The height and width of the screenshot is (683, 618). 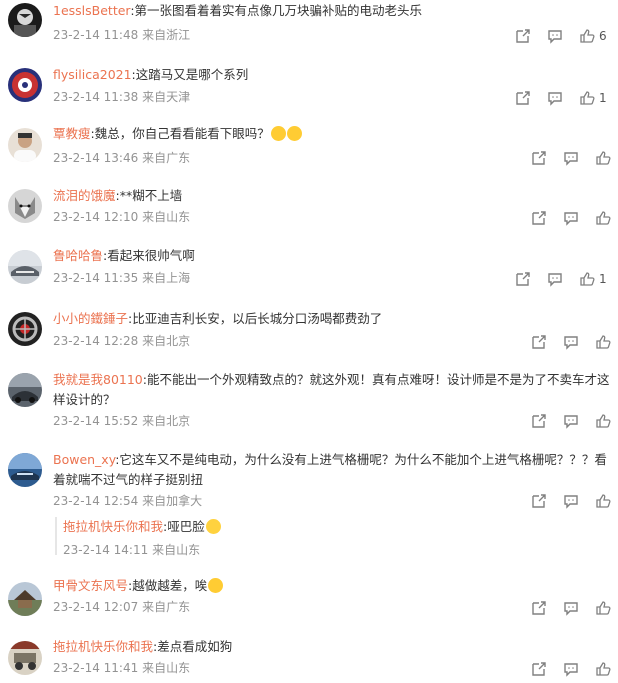 I want to click on timestamp: 23-2-14 14:11, so click(x=106, y=550).